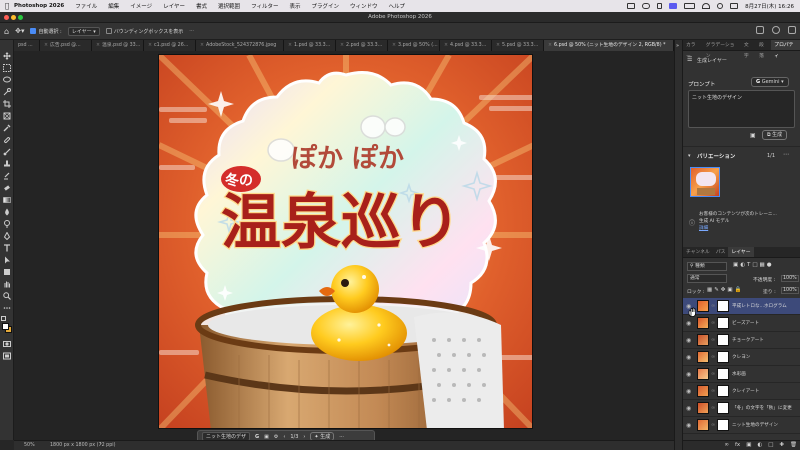 This screenshot has height=450, width=800. Describe the element at coordinates (698, 252) in the screenshot. I see `tab-channels: チャンネル` at that location.